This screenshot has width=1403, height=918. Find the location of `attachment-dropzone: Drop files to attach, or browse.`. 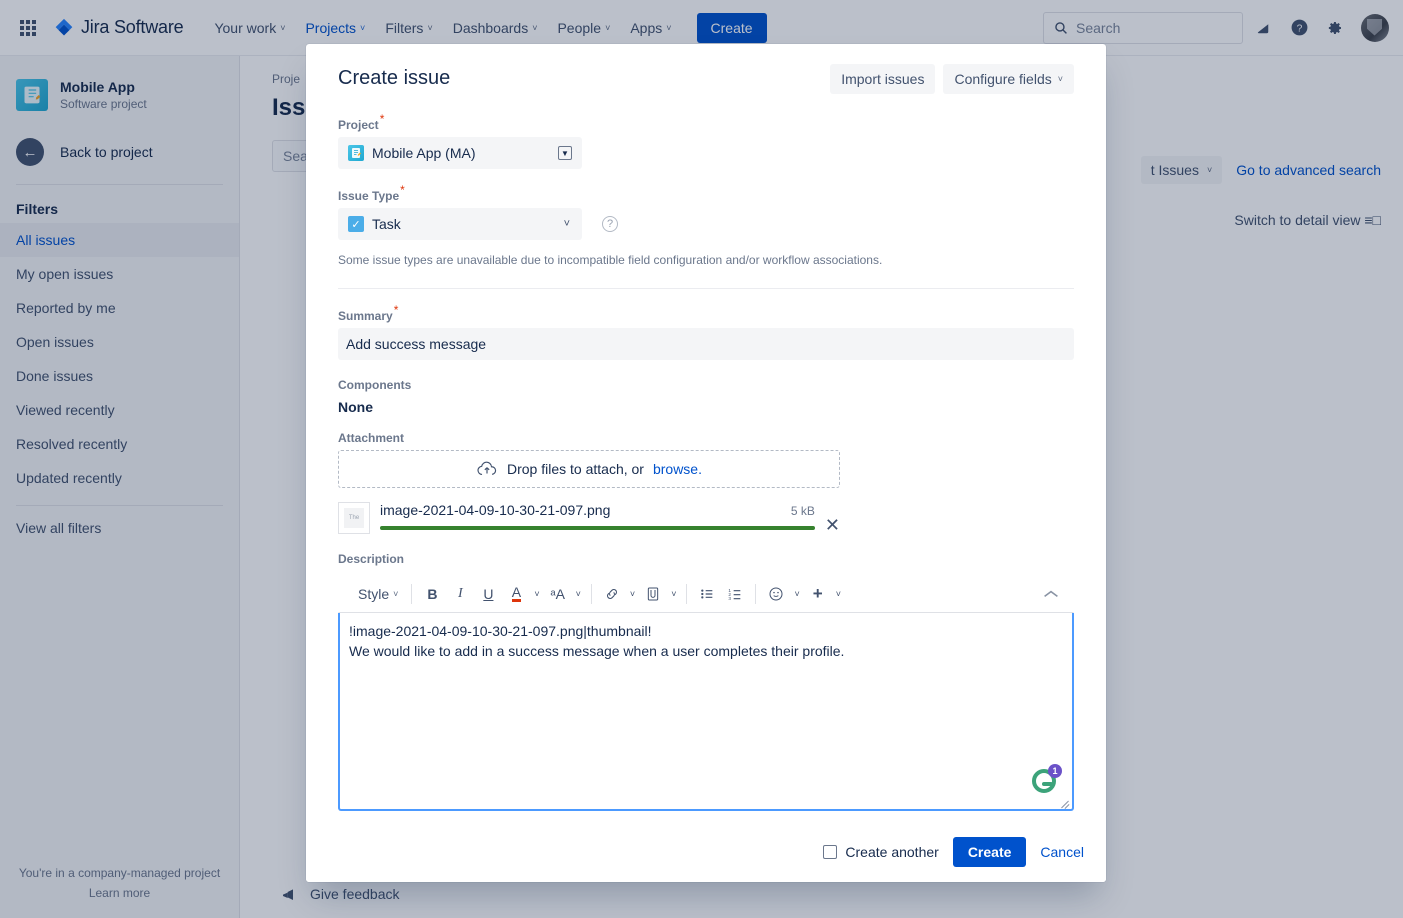

attachment-dropzone: Drop files to attach, or browse. is located at coordinates (589, 469).